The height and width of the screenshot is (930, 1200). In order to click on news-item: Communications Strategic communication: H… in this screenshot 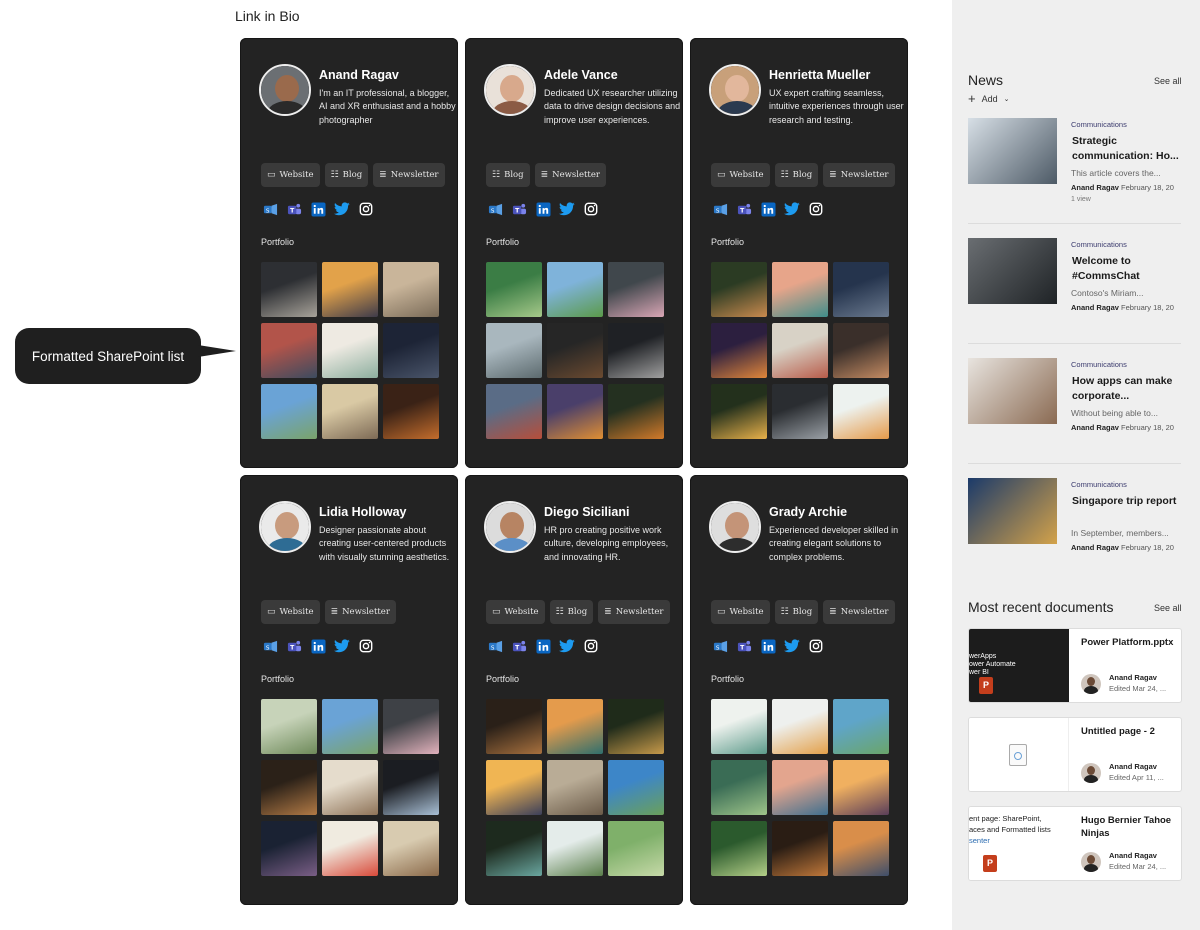, I will do `click(1075, 171)`.